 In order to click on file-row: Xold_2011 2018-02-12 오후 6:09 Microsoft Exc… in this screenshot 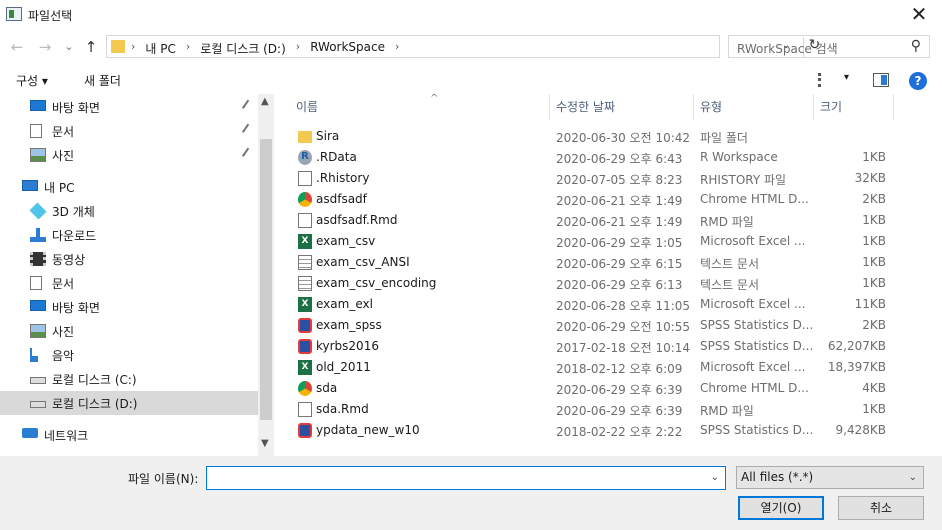, I will do `click(584, 367)`.